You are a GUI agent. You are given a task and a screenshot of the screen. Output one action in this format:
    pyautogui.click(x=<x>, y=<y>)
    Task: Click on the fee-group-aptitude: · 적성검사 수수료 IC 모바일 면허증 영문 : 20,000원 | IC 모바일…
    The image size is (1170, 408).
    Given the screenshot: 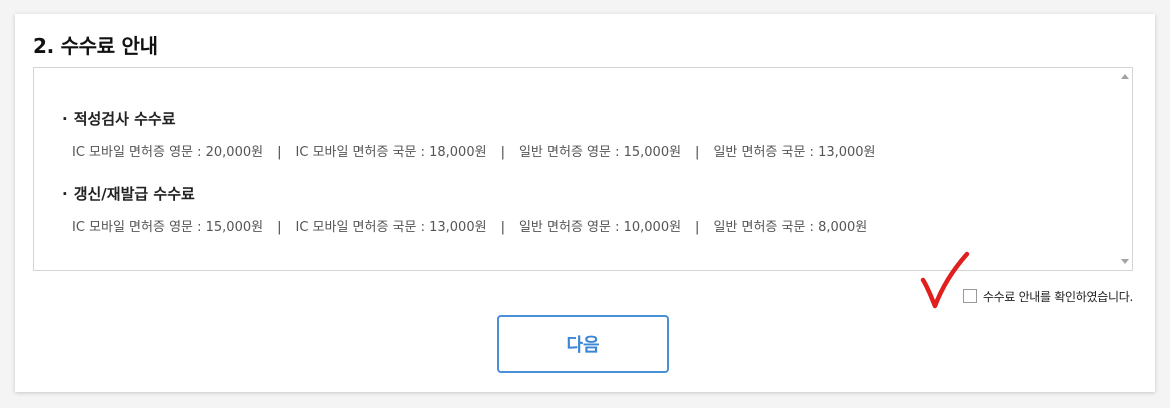 What is the action you would take?
    pyautogui.click(x=469, y=135)
    